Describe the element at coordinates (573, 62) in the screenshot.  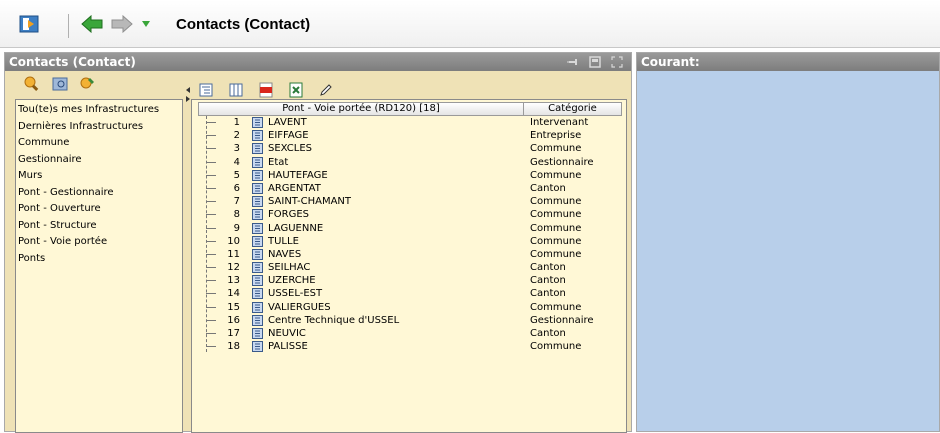
I see `pin-icon` at that location.